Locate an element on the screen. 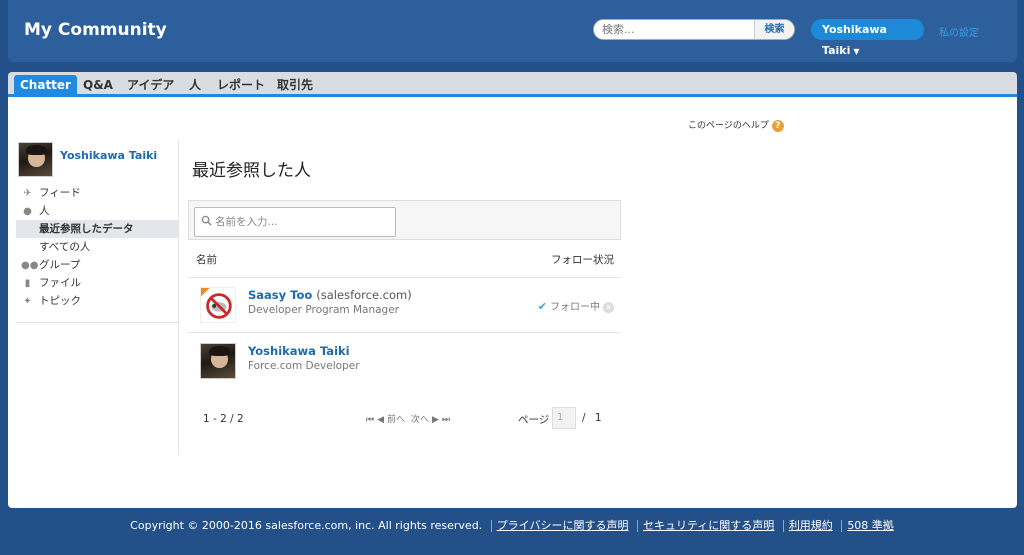 The image size is (1024, 555). unfollow-icon: ✕ is located at coordinates (608, 307).